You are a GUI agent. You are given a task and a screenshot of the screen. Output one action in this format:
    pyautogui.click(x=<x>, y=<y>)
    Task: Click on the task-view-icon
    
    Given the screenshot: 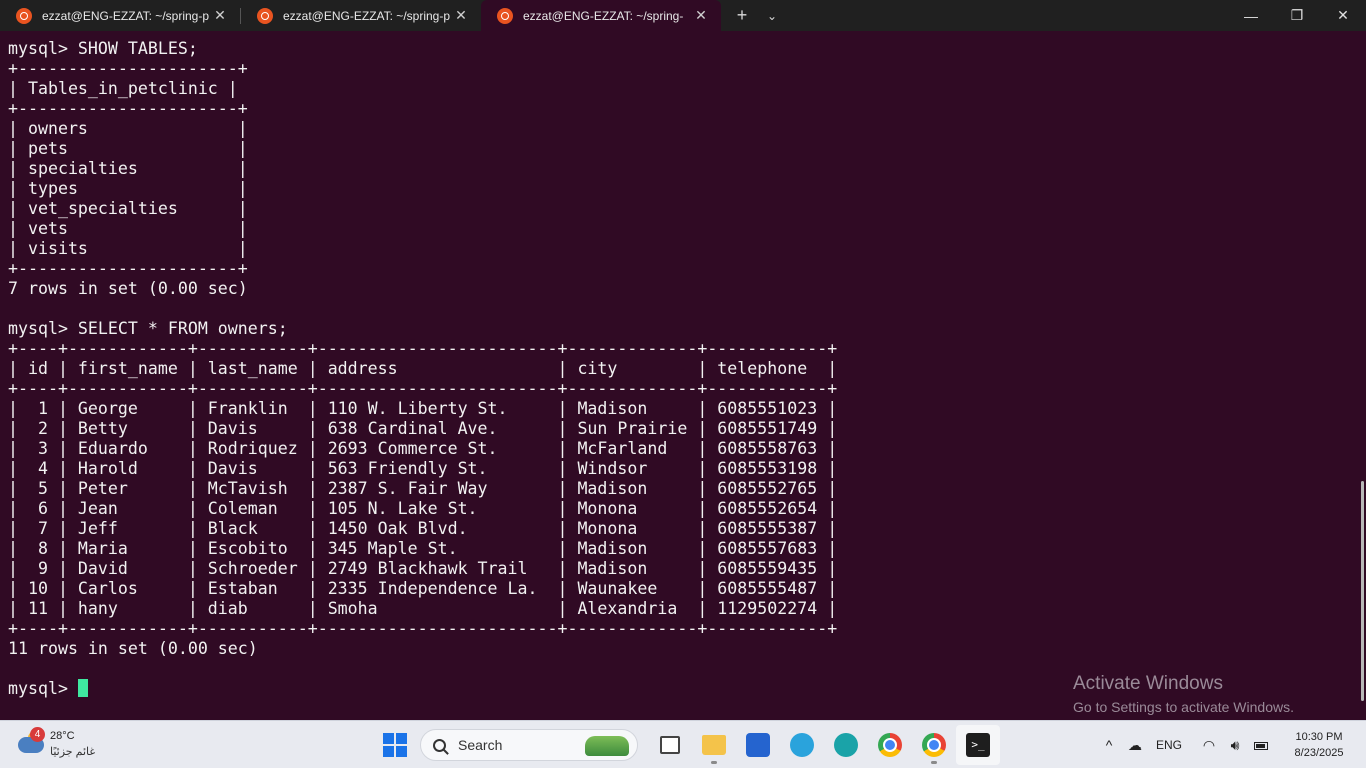 What is the action you would take?
    pyautogui.click(x=670, y=745)
    